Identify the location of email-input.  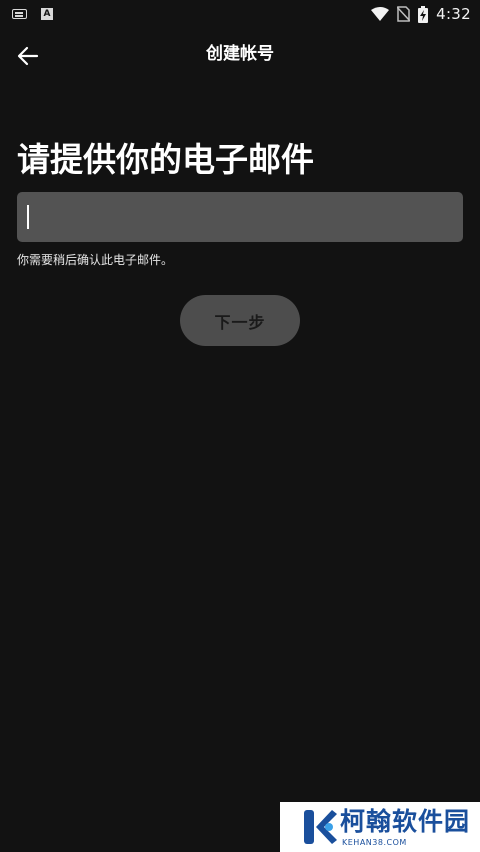
(240, 217).